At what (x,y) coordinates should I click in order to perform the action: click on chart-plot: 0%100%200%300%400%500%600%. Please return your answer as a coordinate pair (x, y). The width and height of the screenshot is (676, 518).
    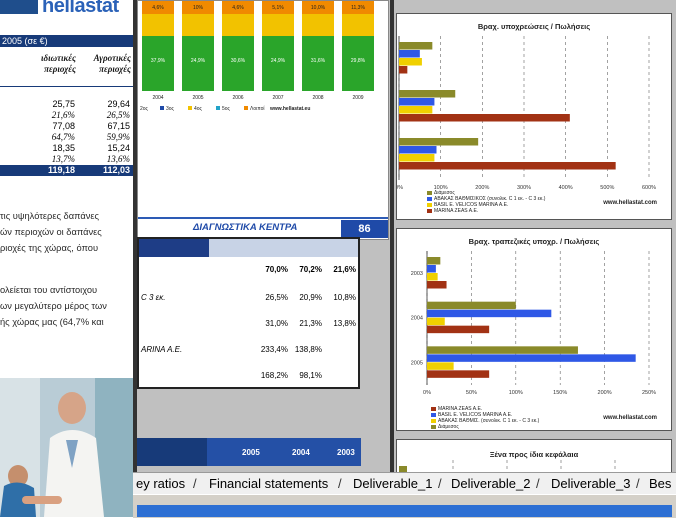
    Looking at the image, I should click on (526, 113).